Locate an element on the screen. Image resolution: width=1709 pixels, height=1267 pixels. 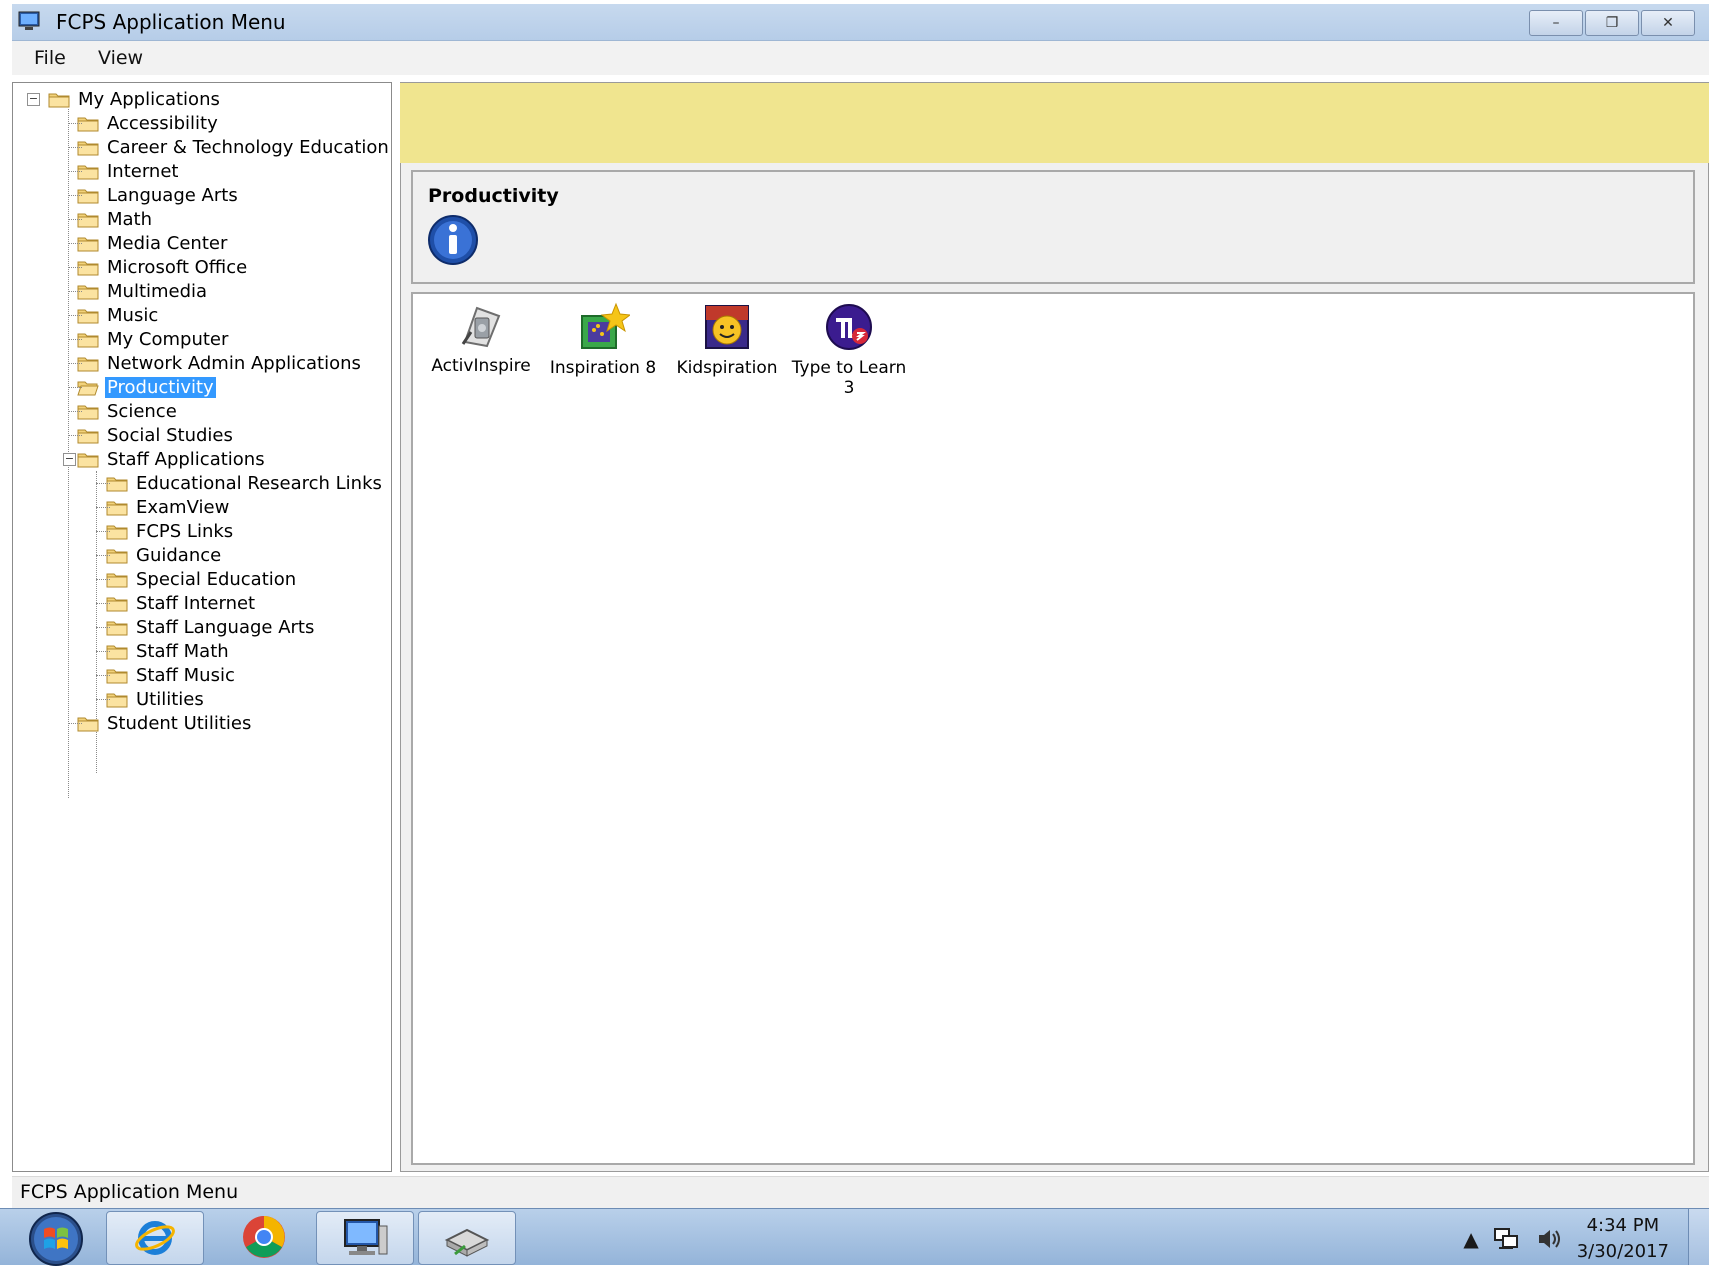
restore-button: ❐ is located at coordinates (1612, 23).